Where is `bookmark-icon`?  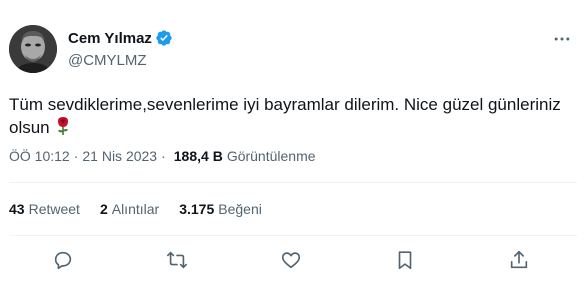 bookmark-icon is located at coordinates (405, 260).